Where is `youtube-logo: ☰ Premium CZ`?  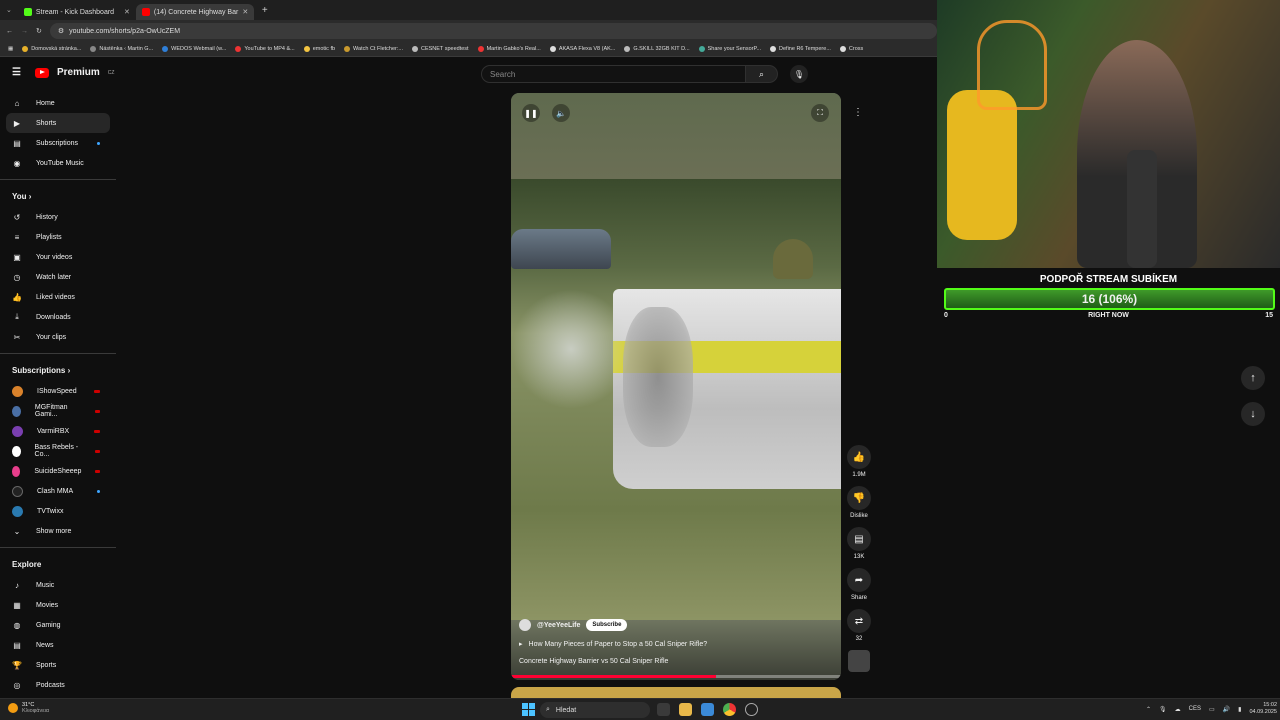 youtube-logo: ☰ Premium CZ is located at coordinates (63, 72).